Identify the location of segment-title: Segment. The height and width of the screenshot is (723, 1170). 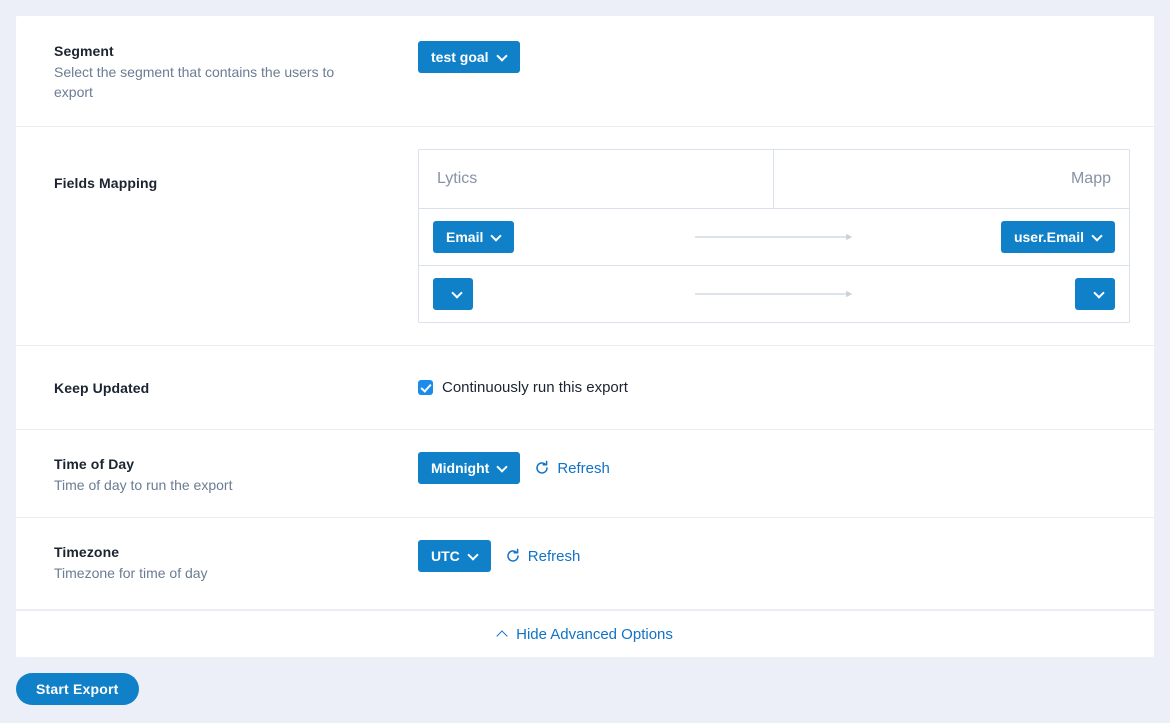
(84, 51).